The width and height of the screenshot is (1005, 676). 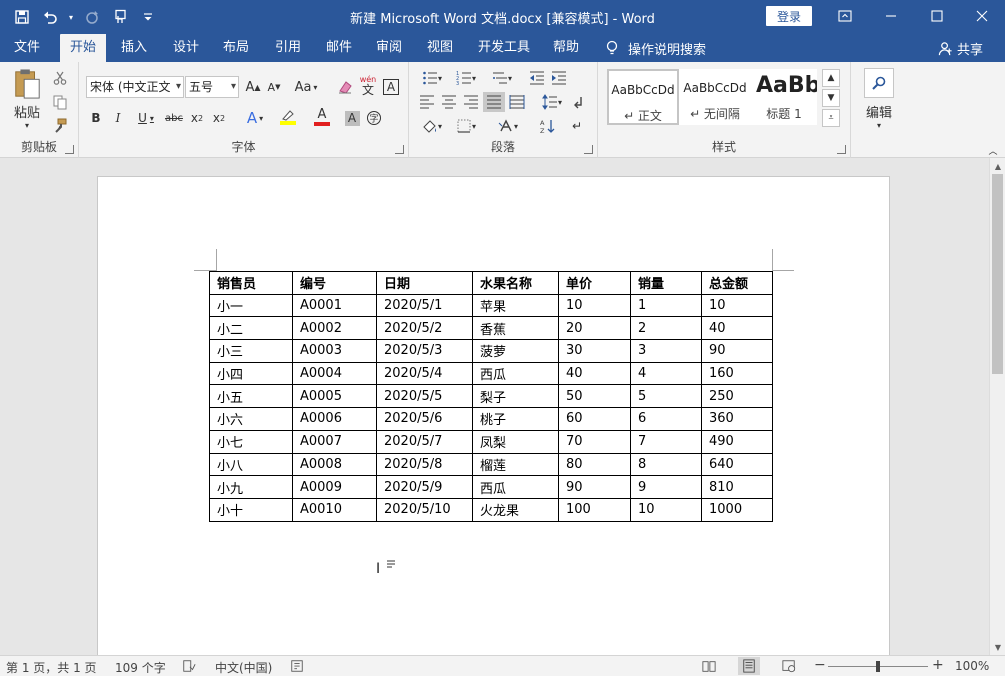 I want to click on font-color-button: A, so click(x=322, y=117).